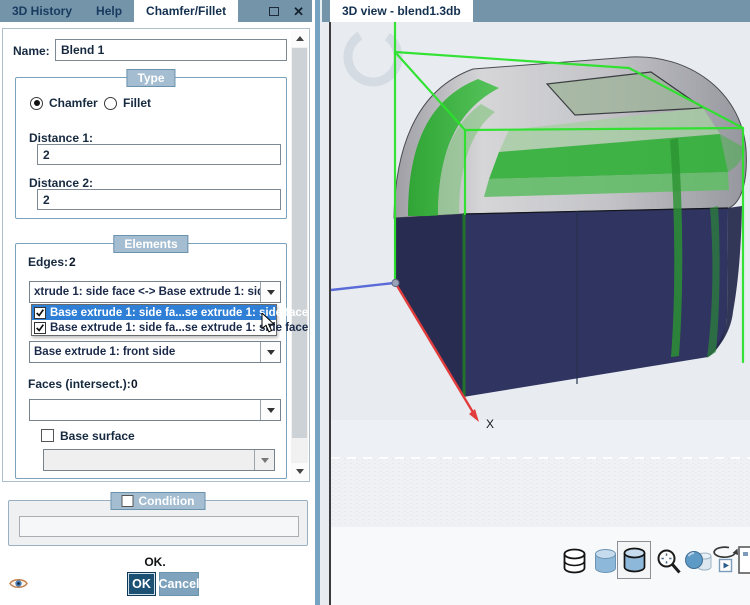 This screenshot has width=750, height=605. Describe the element at coordinates (605, 562) in the screenshot. I see `shaded-view-icon` at that location.